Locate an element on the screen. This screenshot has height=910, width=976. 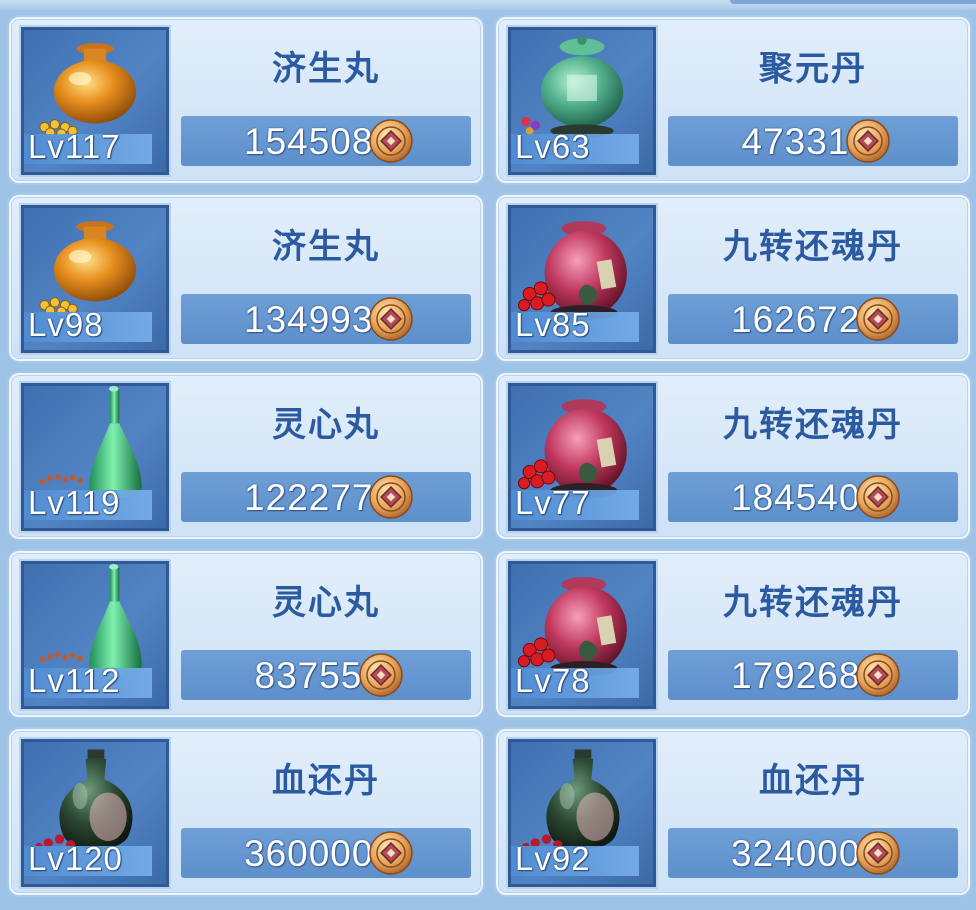
item-price: 134993 is located at coordinates (309, 319).